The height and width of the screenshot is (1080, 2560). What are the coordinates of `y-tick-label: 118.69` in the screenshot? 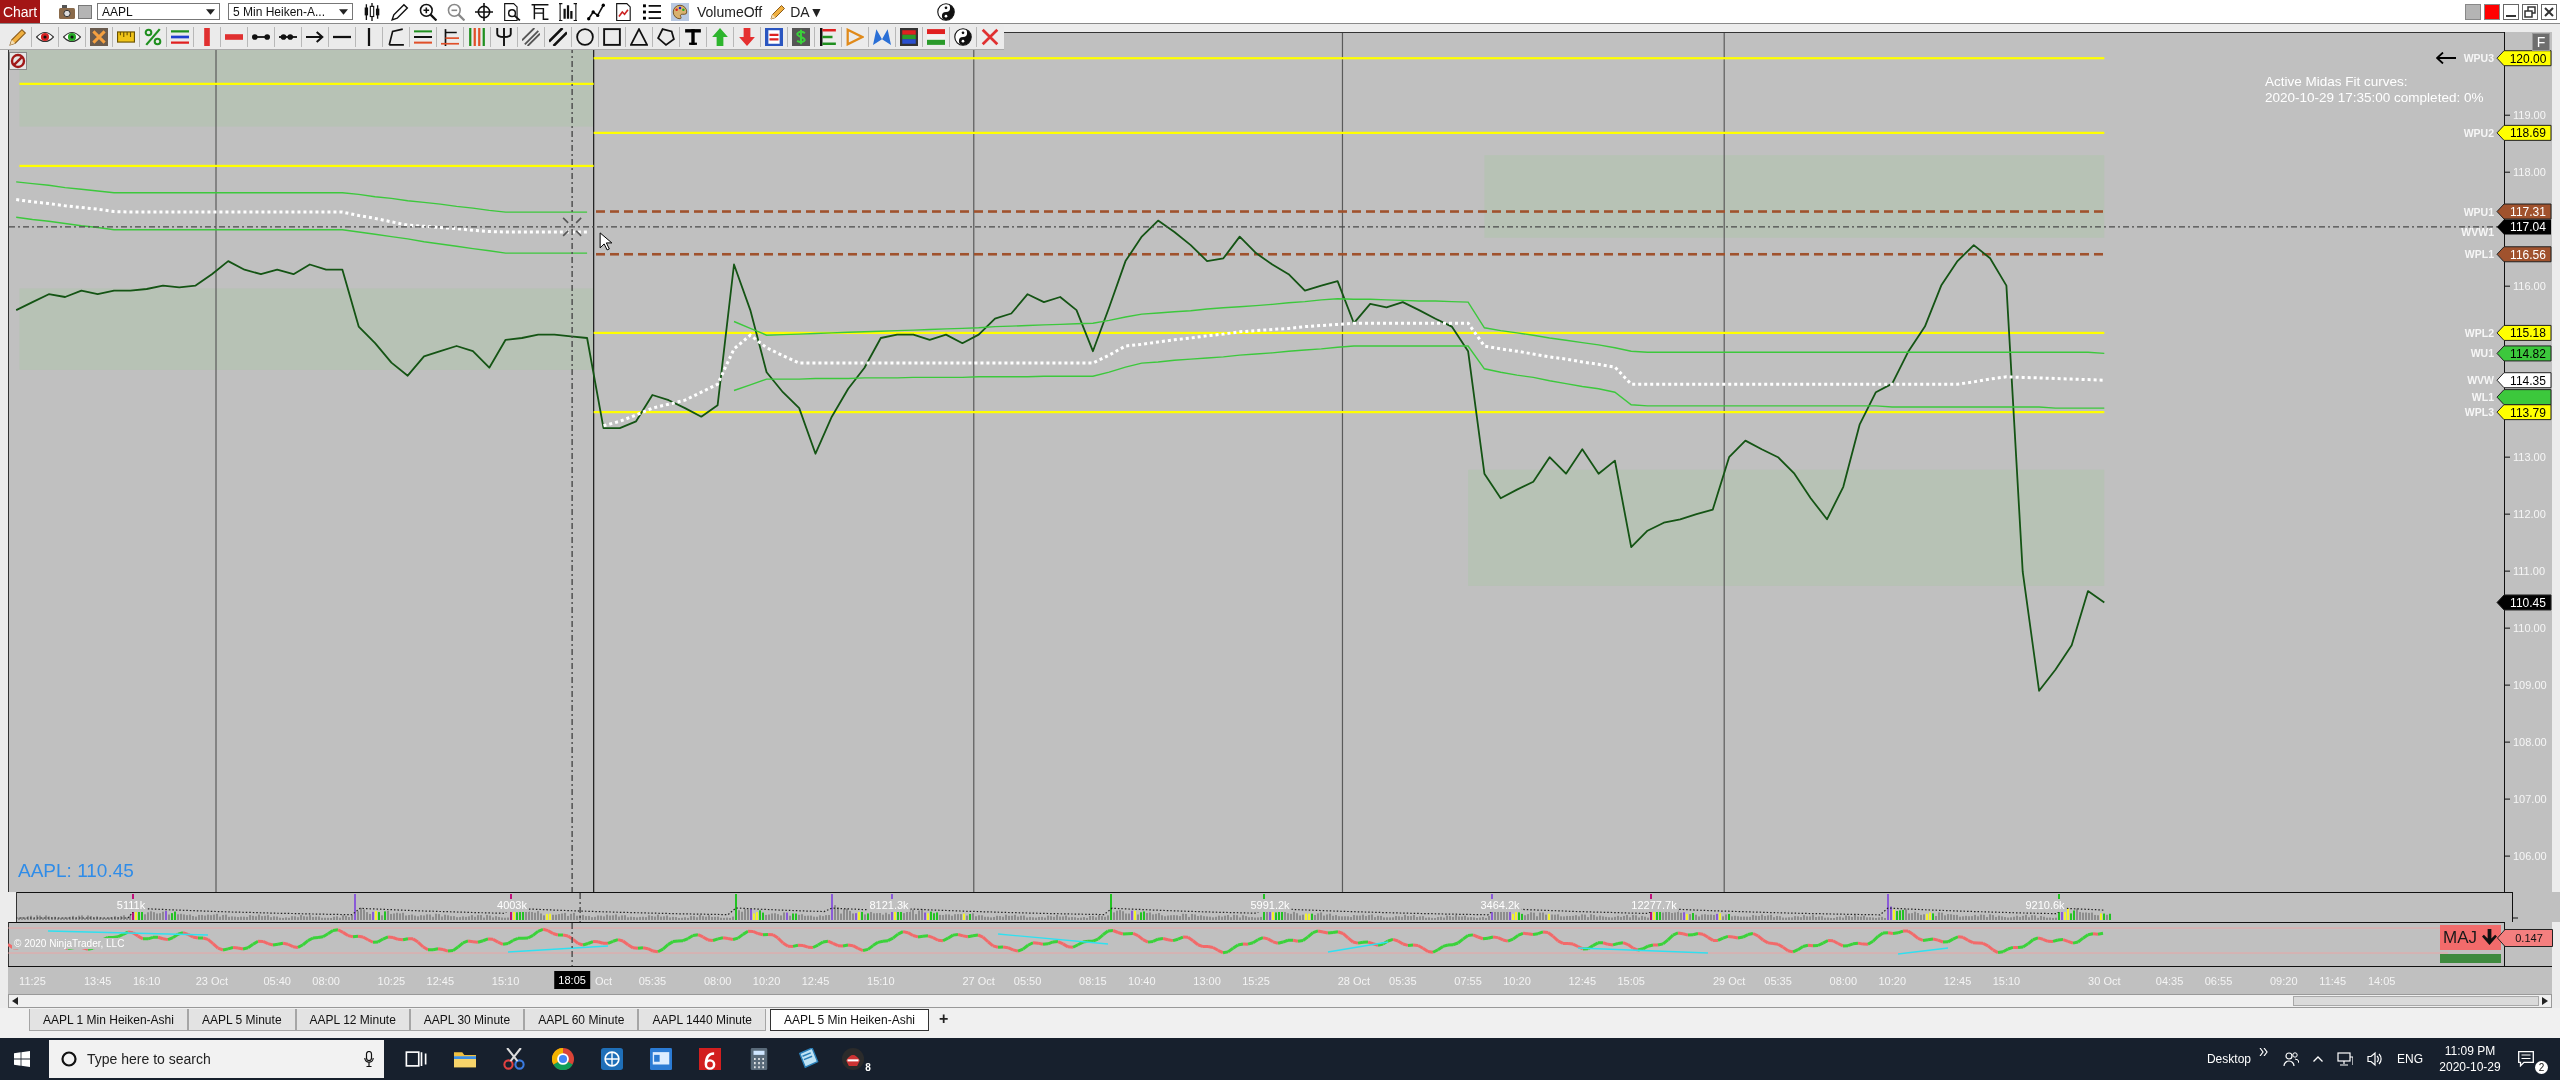 It's located at (2528, 133).